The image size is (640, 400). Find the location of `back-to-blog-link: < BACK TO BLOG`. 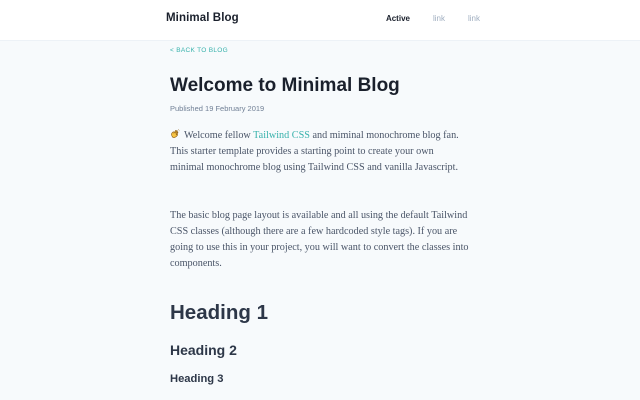

back-to-blog-link: < BACK TO BLOG is located at coordinates (199, 50).